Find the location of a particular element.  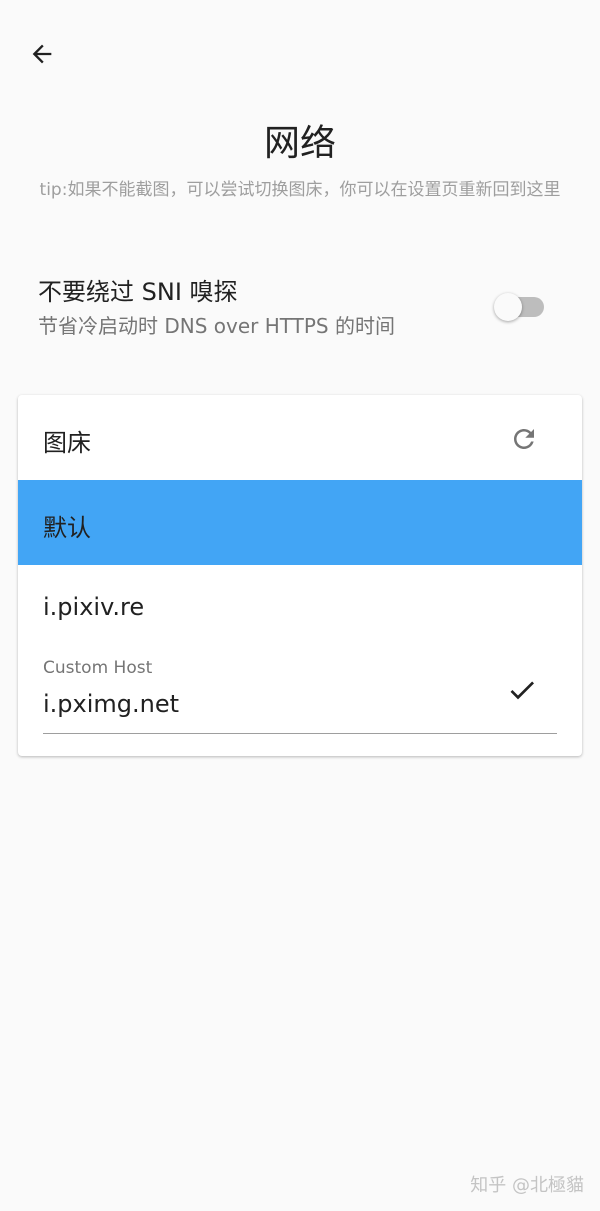

refresh-button is located at coordinates (524, 439).